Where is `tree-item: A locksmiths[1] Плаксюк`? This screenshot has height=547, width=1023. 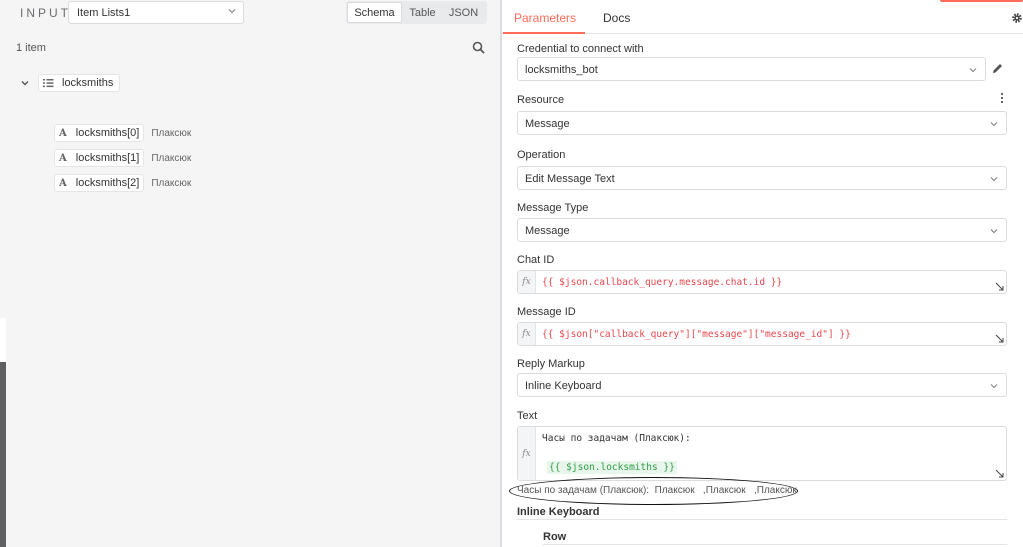
tree-item: A locksmiths[1] Плаксюк is located at coordinates (122, 158).